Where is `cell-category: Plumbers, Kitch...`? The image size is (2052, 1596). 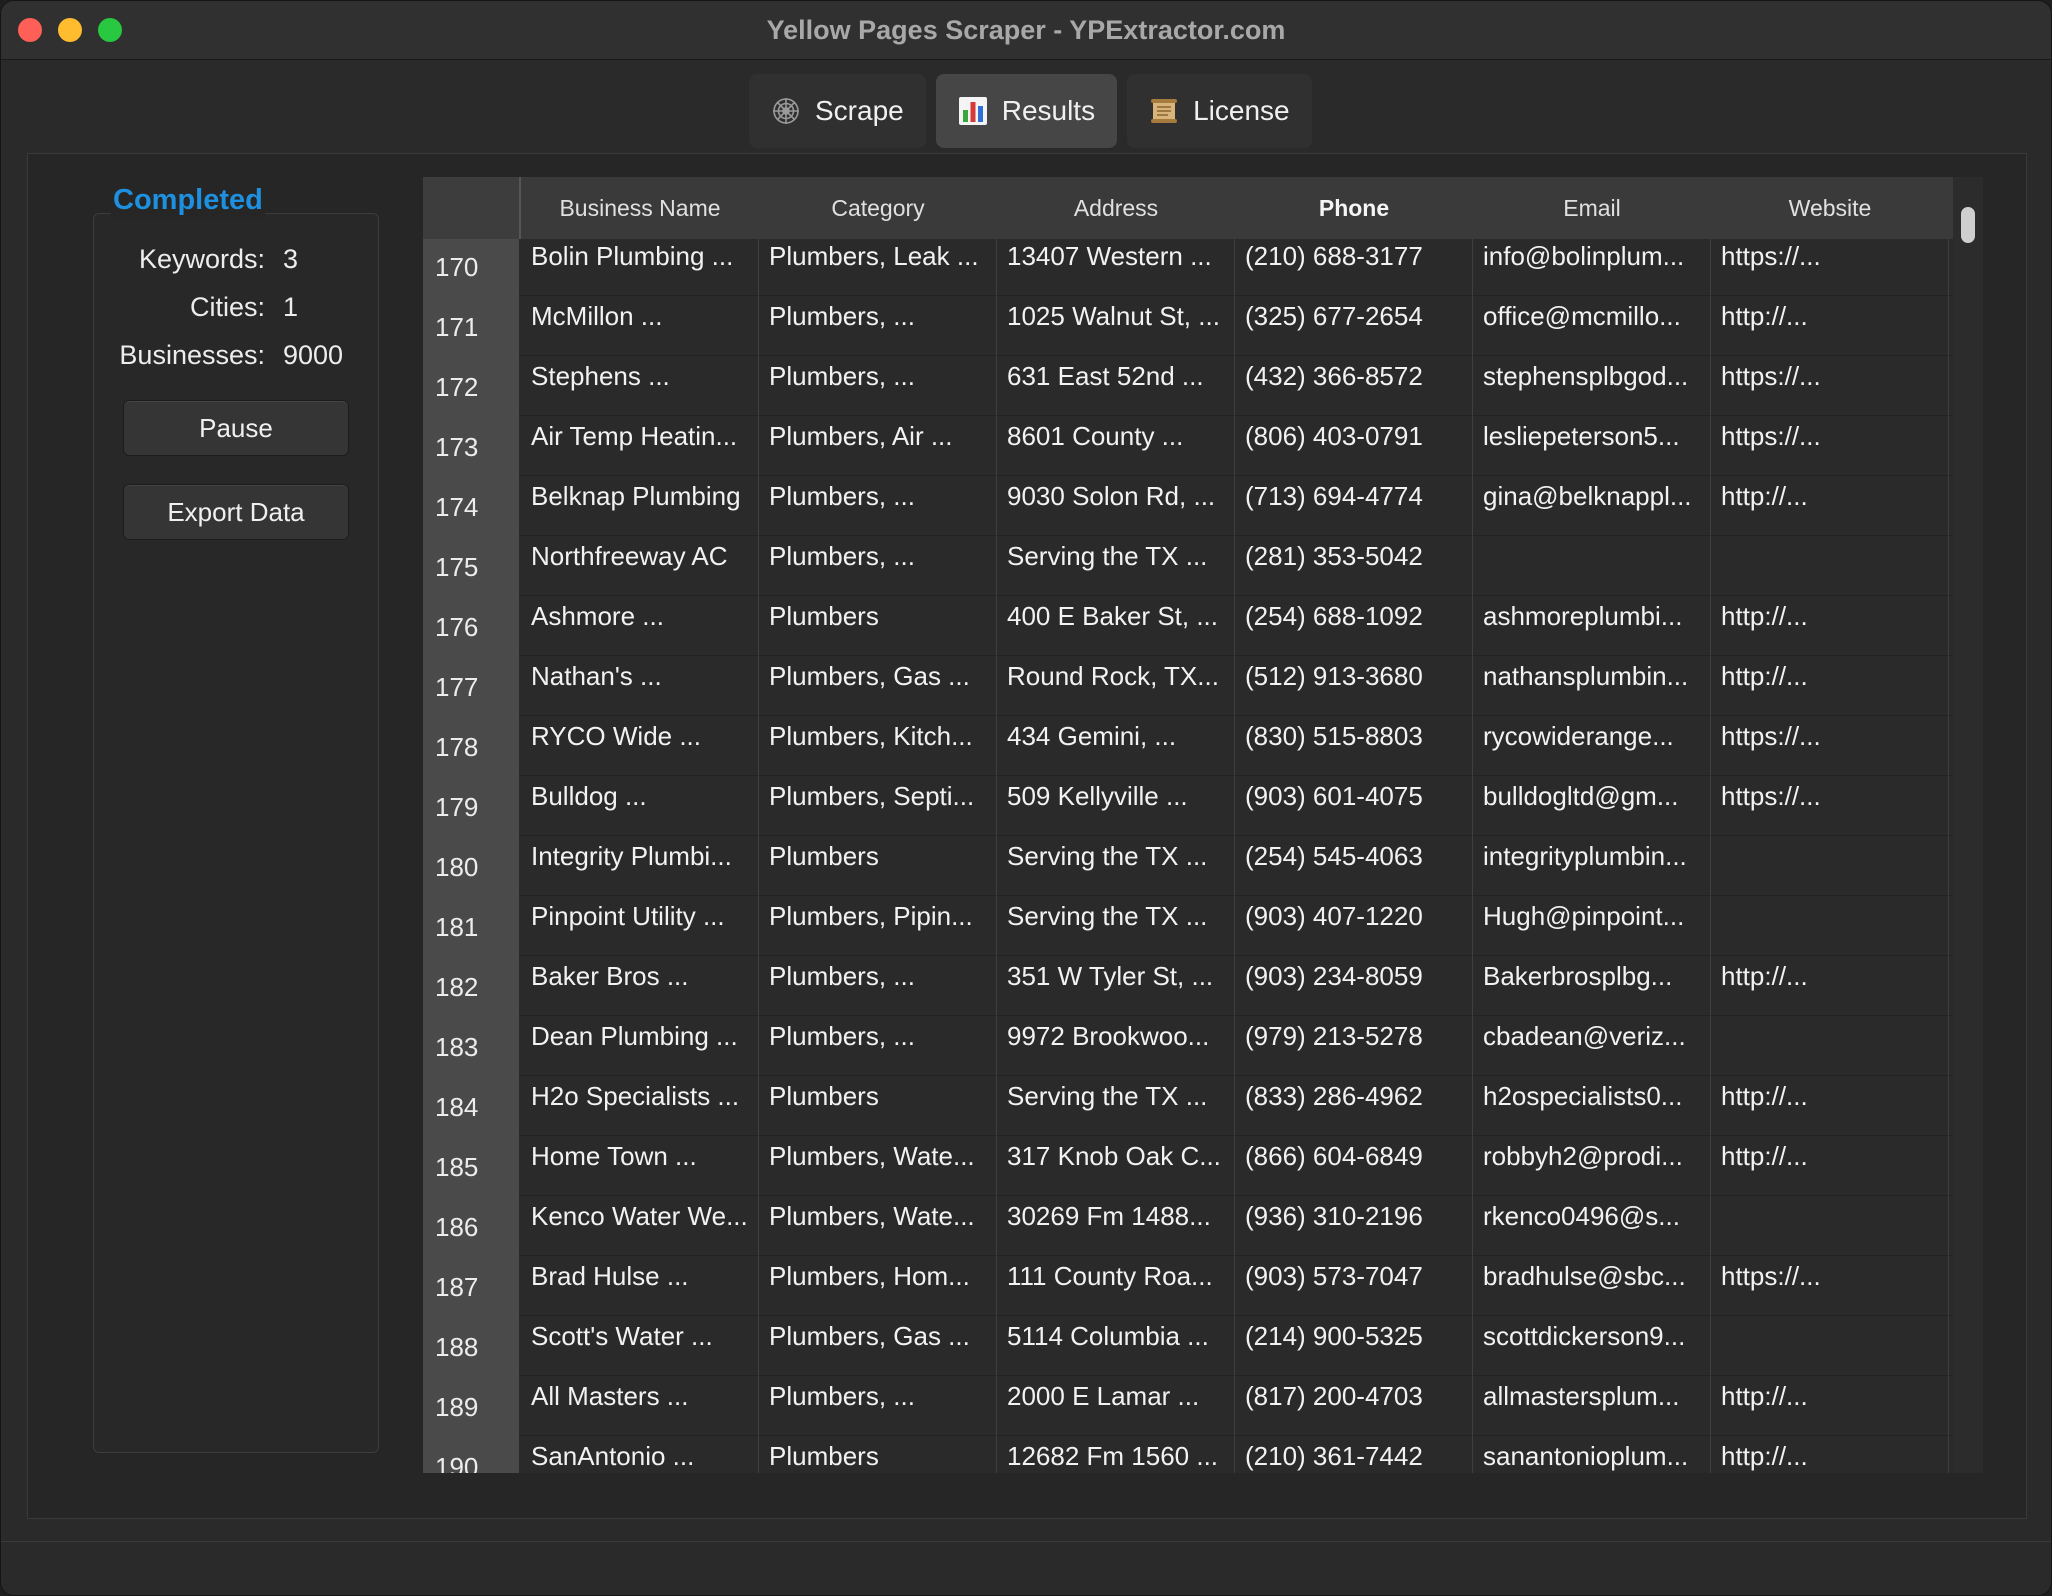 cell-category: Plumbers, Kitch... is located at coordinates (878, 745).